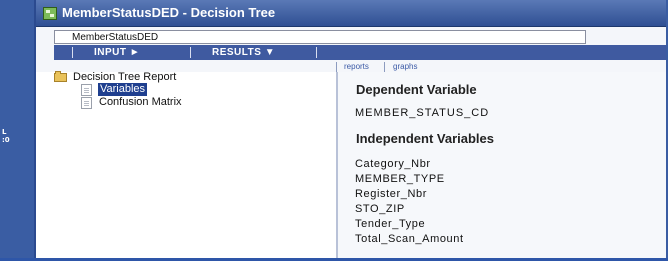 The height and width of the screenshot is (261, 668). I want to click on decision-tree-icon, so click(50, 13).